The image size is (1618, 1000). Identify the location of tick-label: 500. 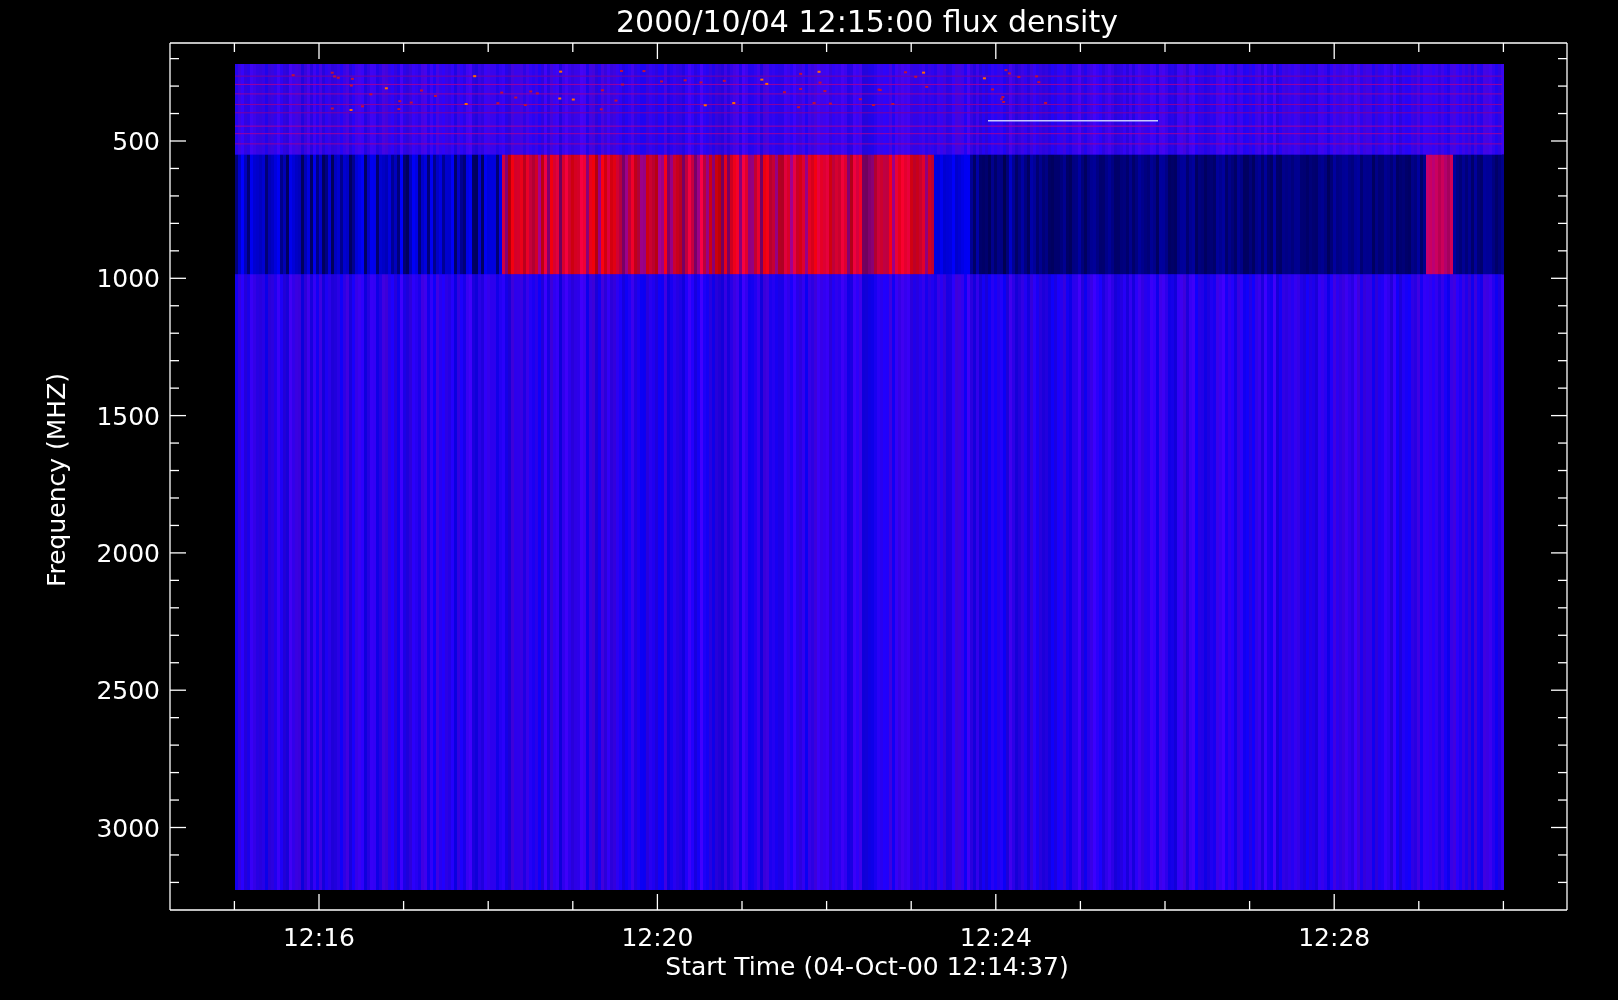
(136, 141).